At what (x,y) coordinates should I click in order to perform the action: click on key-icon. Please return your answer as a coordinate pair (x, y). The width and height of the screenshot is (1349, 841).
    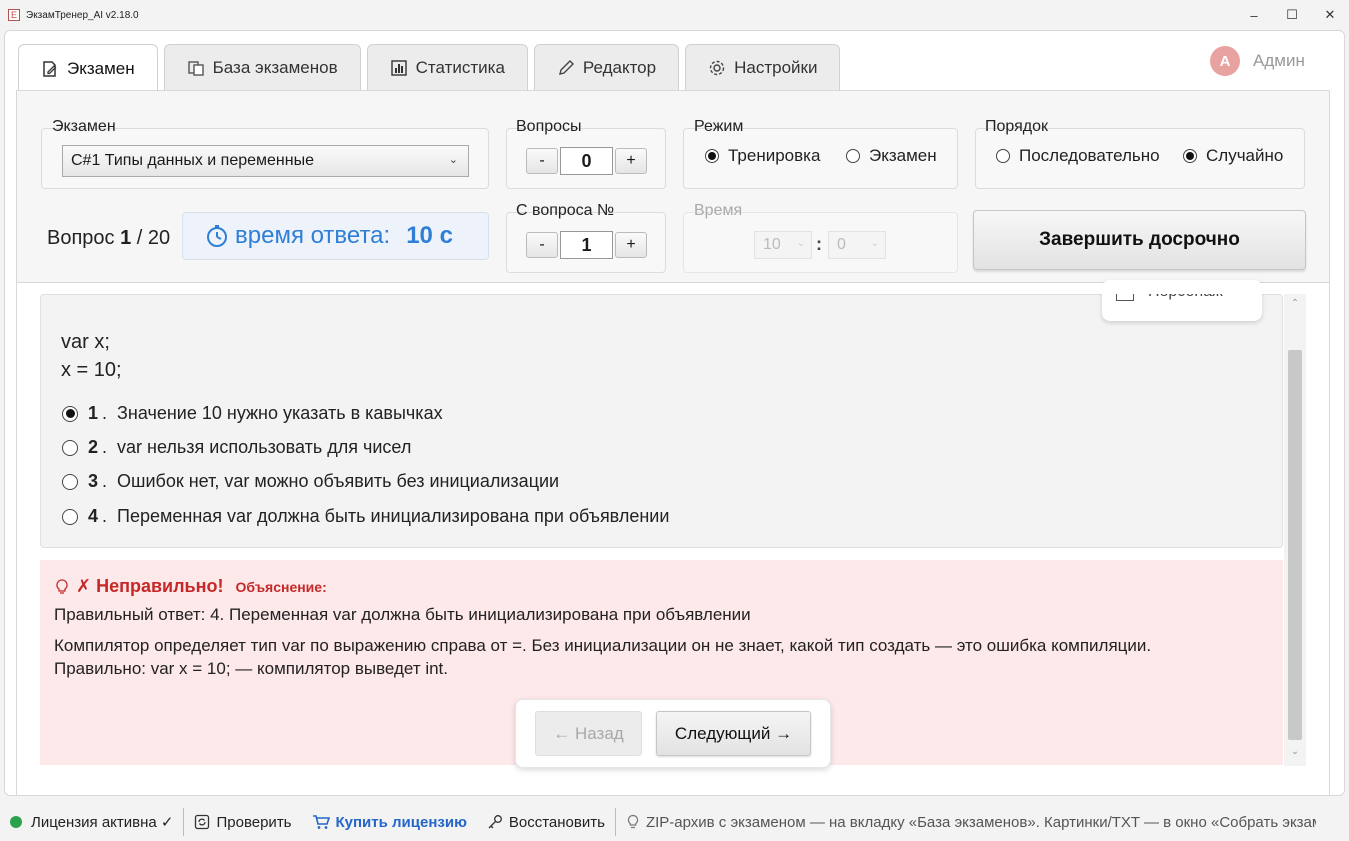
    Looking at the image, I should click on (495, 822).